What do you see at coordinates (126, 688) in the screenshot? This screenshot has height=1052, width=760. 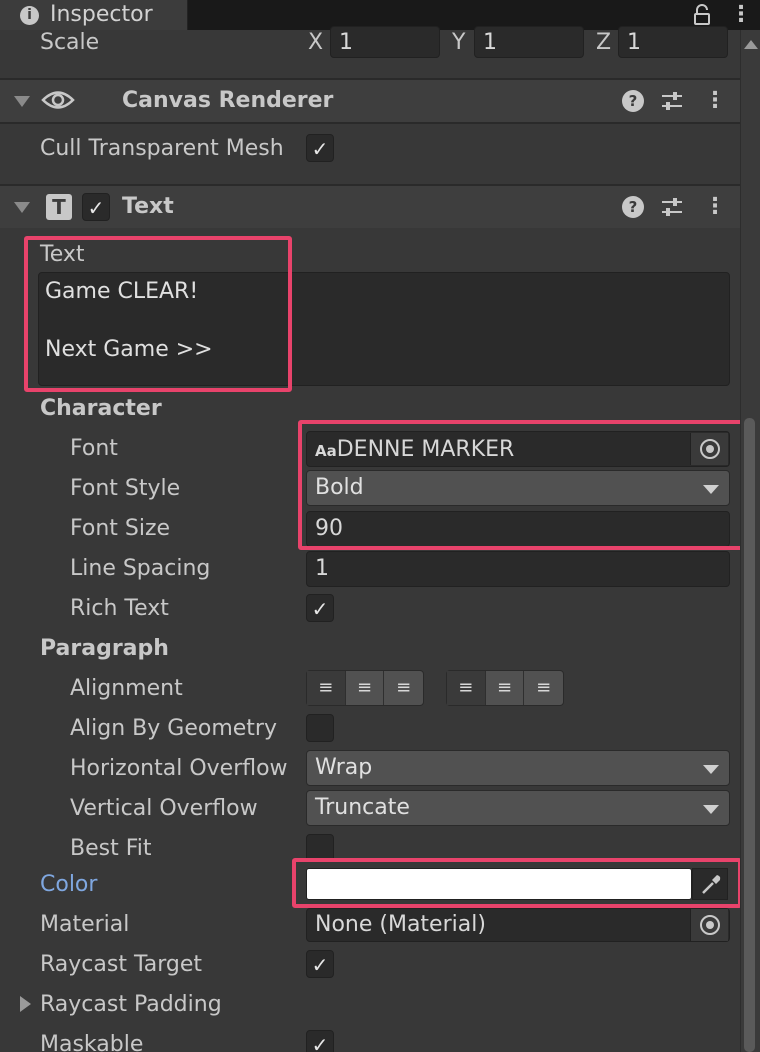 I see `alignment-label: Alignment` at bounding box center [126, 688].